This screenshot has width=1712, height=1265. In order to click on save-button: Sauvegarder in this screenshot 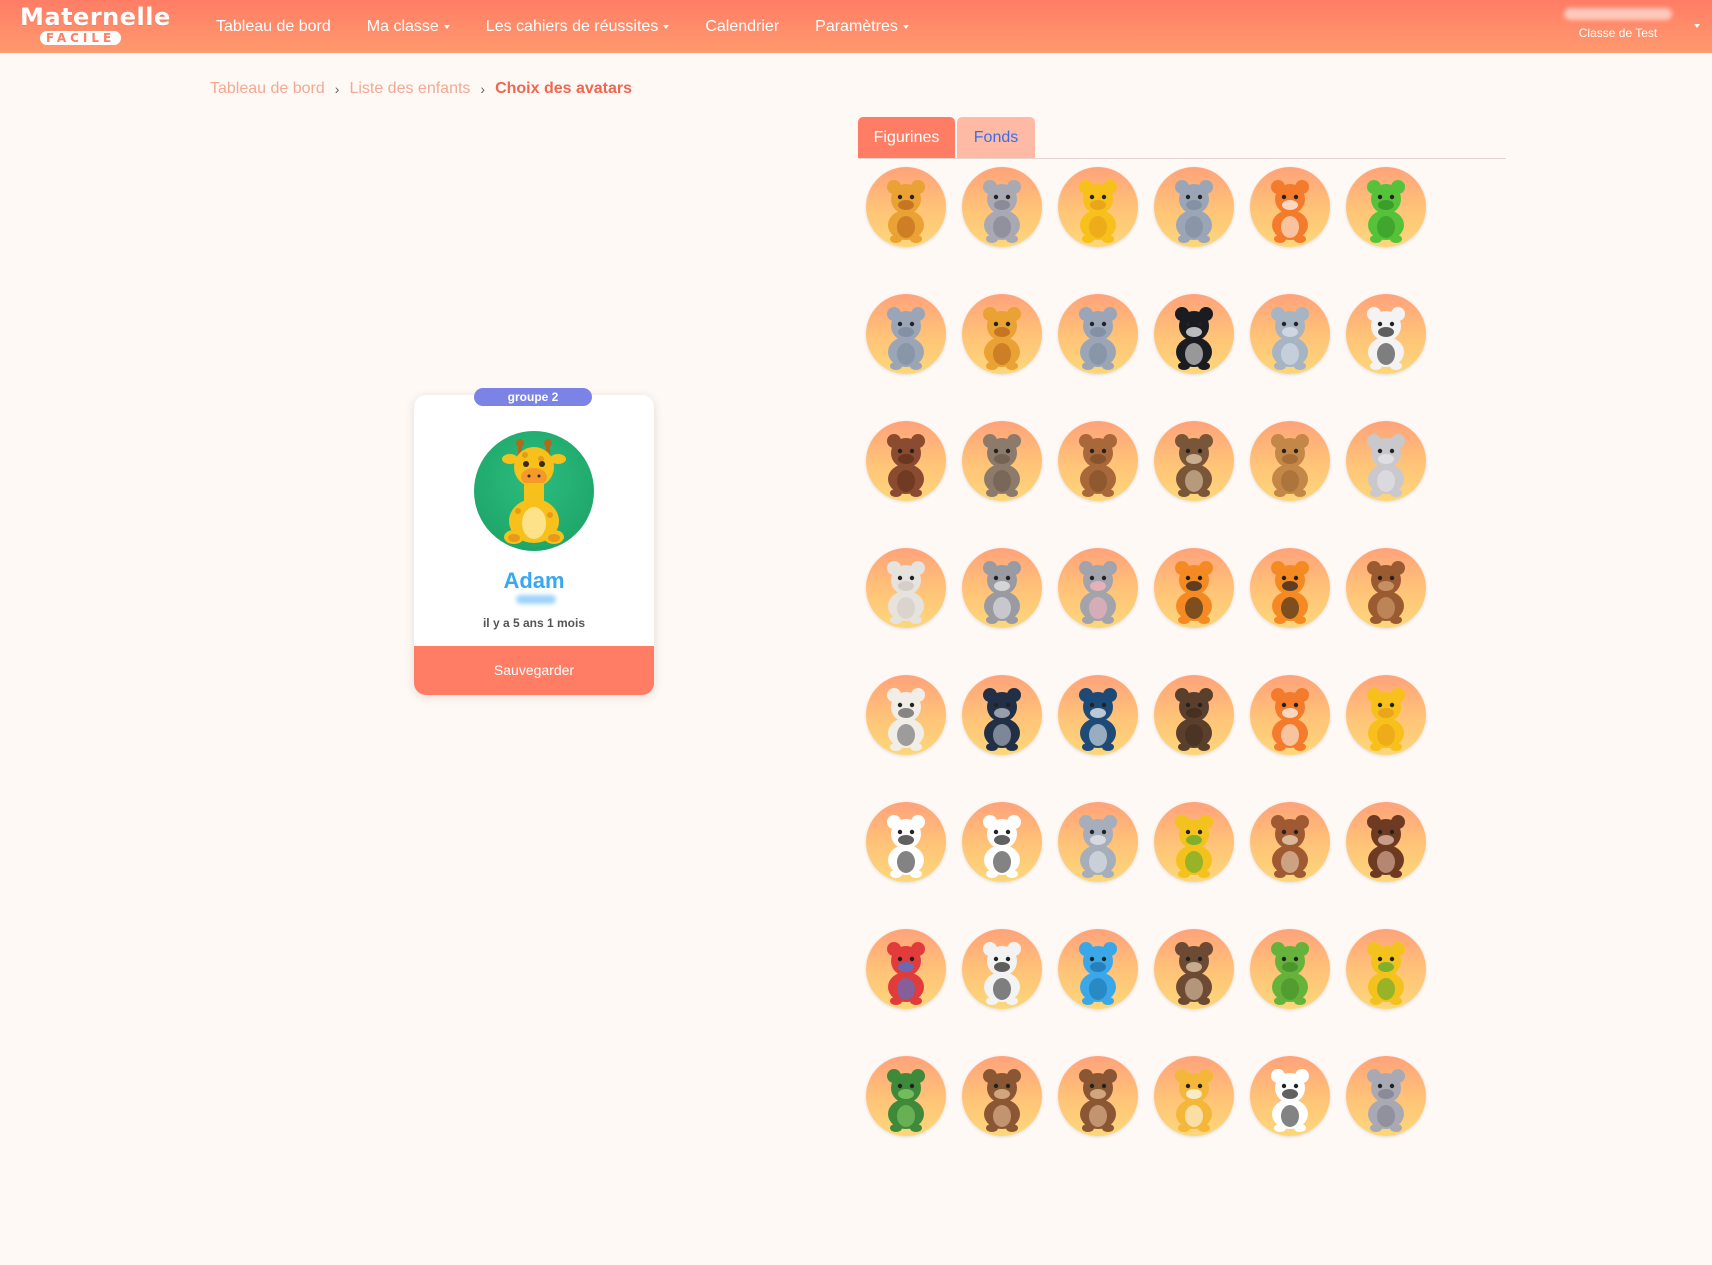, I will do `click(534, 670)`.